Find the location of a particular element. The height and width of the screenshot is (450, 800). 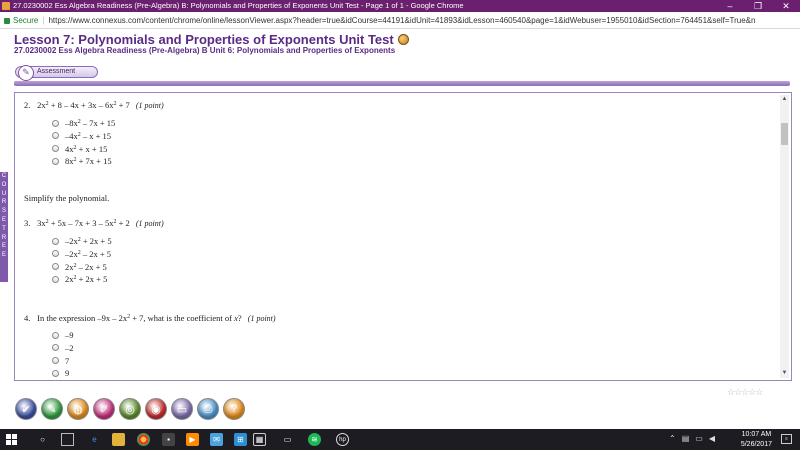

network-icon: ▤ is located at coordinates (686, 438).